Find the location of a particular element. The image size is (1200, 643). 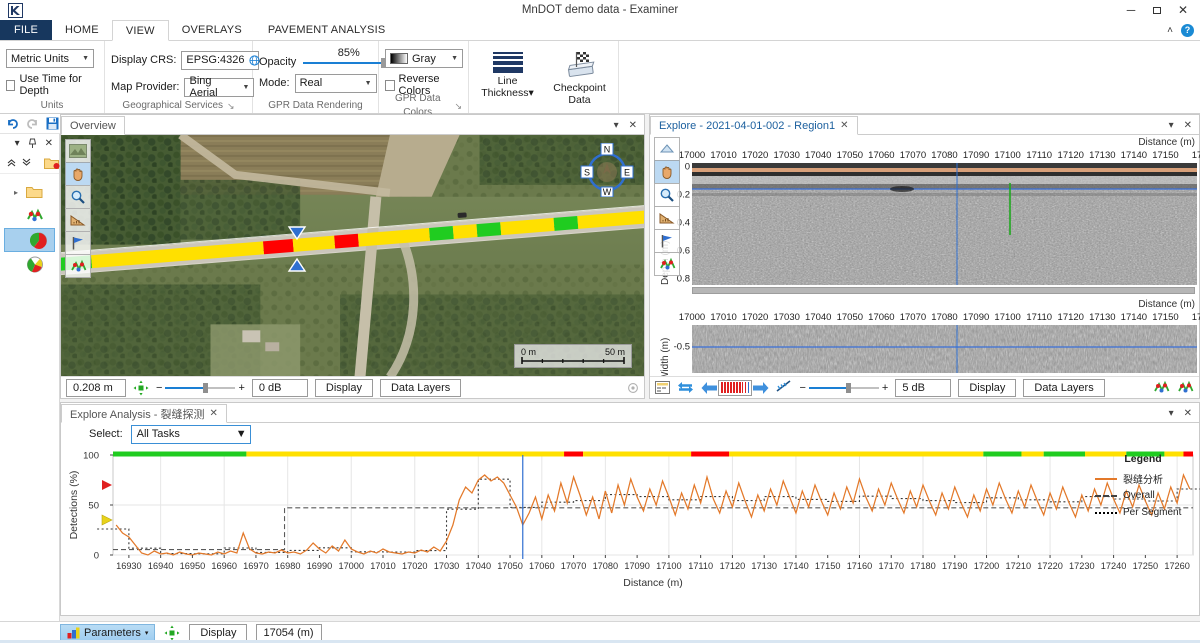

dock-close-icon: ✕ is located at coordinates (49, 143).